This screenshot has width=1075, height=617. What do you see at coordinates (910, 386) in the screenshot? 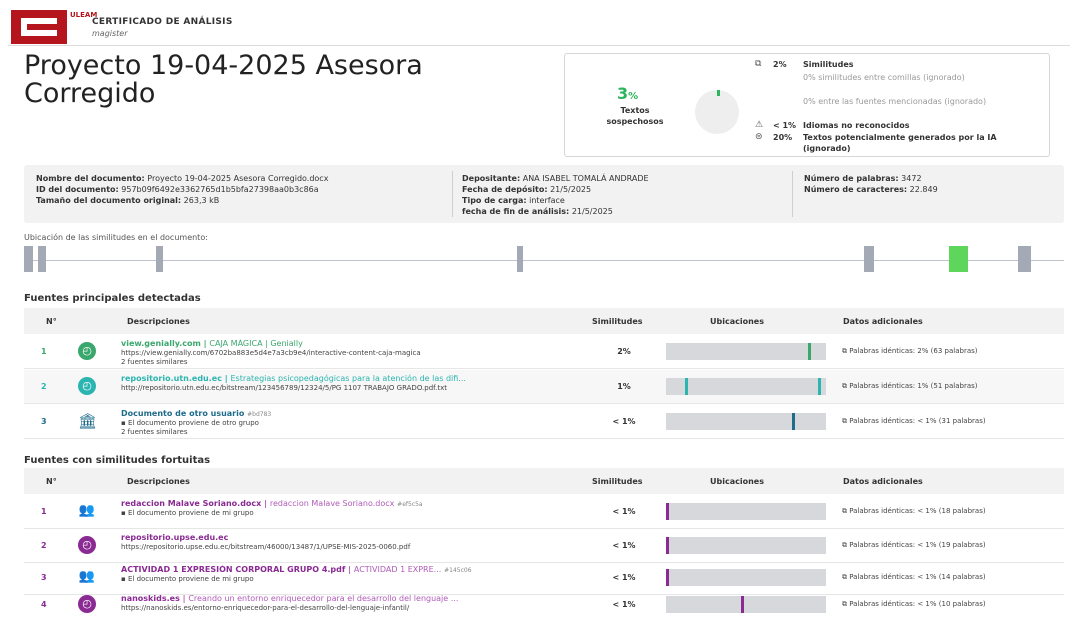
I see `additional-data: ⧉ Palabras idénticas: 1% (51 palabras)` at bounding box center [910, 386].